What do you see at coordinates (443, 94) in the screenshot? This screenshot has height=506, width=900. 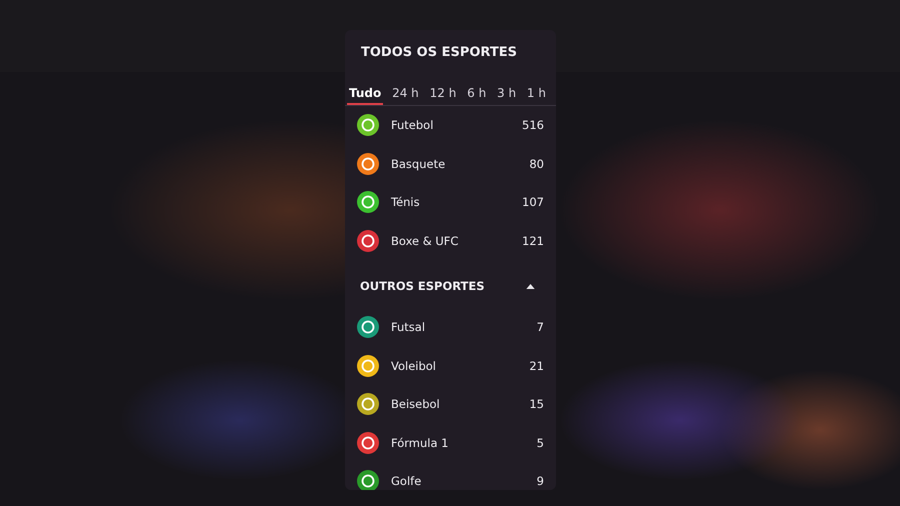 I see `time-filter-tab: 12 h` at bounding box center [443, 94].